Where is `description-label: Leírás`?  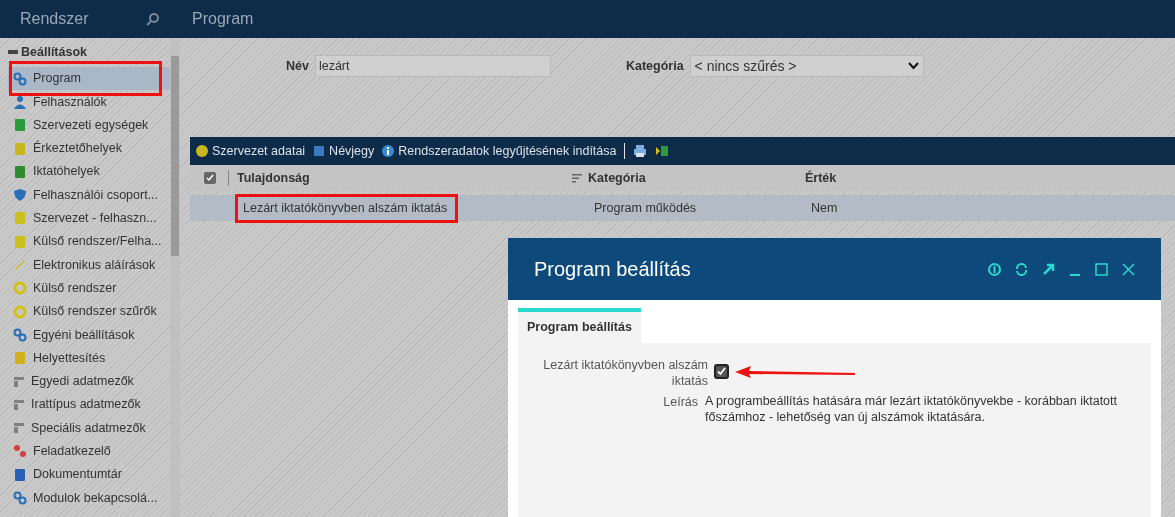
description-label: Leírás is located at coordinates (680, 402).